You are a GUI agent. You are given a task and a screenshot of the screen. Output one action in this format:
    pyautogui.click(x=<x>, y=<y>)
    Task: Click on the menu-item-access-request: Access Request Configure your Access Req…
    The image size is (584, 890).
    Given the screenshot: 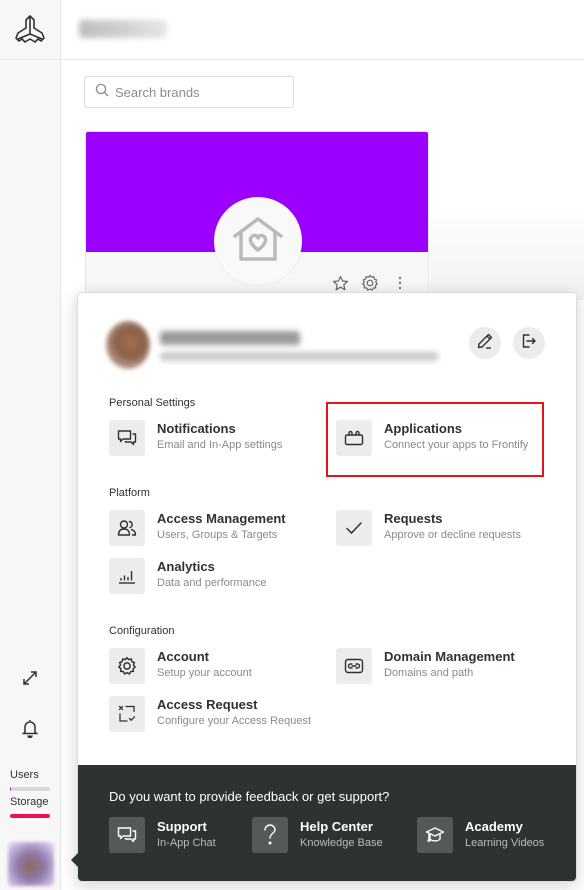 What is the action you would take?
    pyautogui.click(x=210, y=714)
    